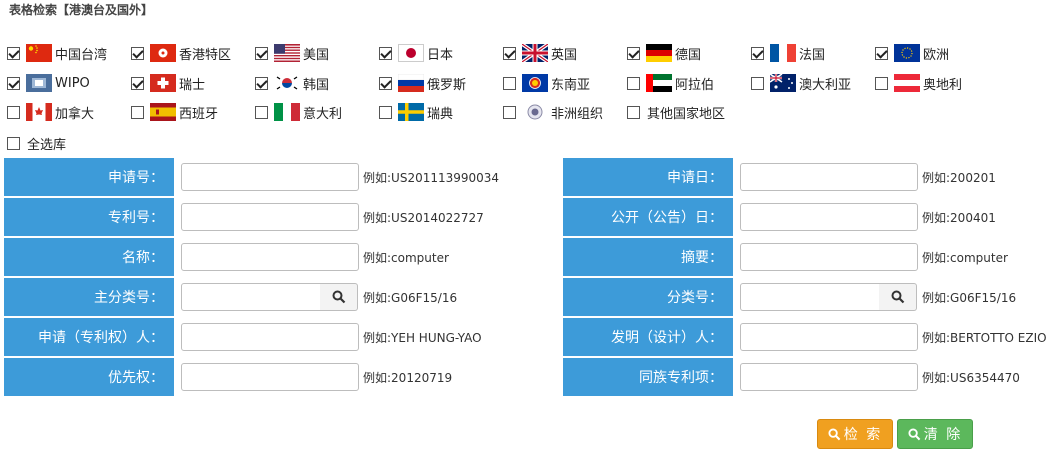  Describe the element at coordinates (168, 83) in the screenshot. I see `checkbox-switzerland: 瑞士` at that location.